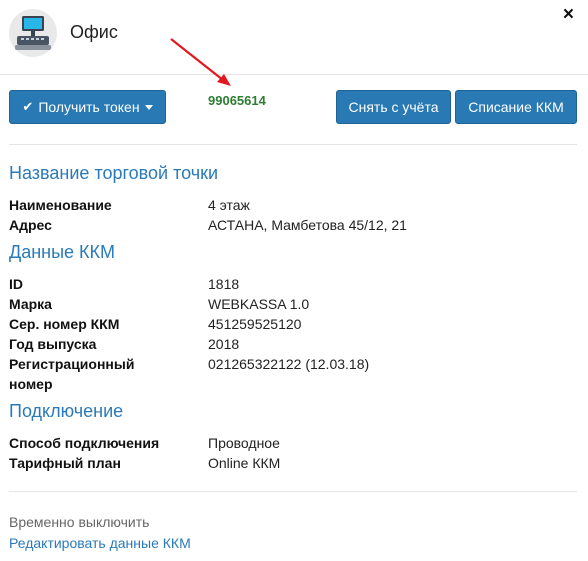 This screenshot has width=588, height=561. I want to click on get-token-button: ✔ Получить токен, so click(87, 107).